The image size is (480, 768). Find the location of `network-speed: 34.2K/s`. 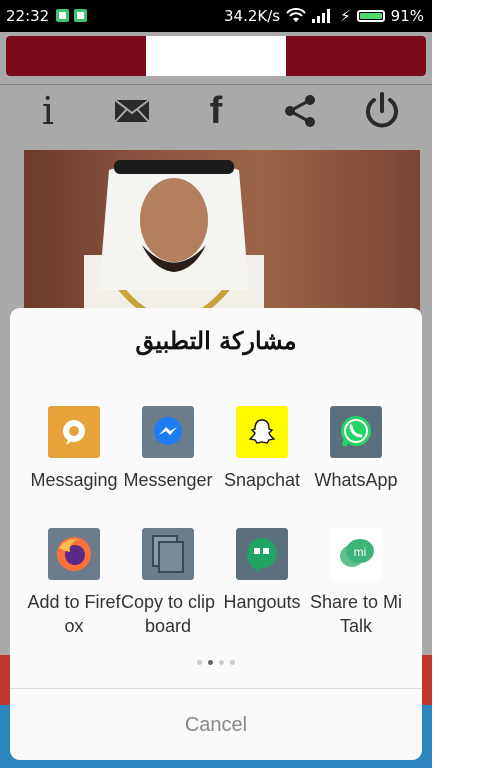

network-speed: 34.2K/s is located at coordinates (252, 16).